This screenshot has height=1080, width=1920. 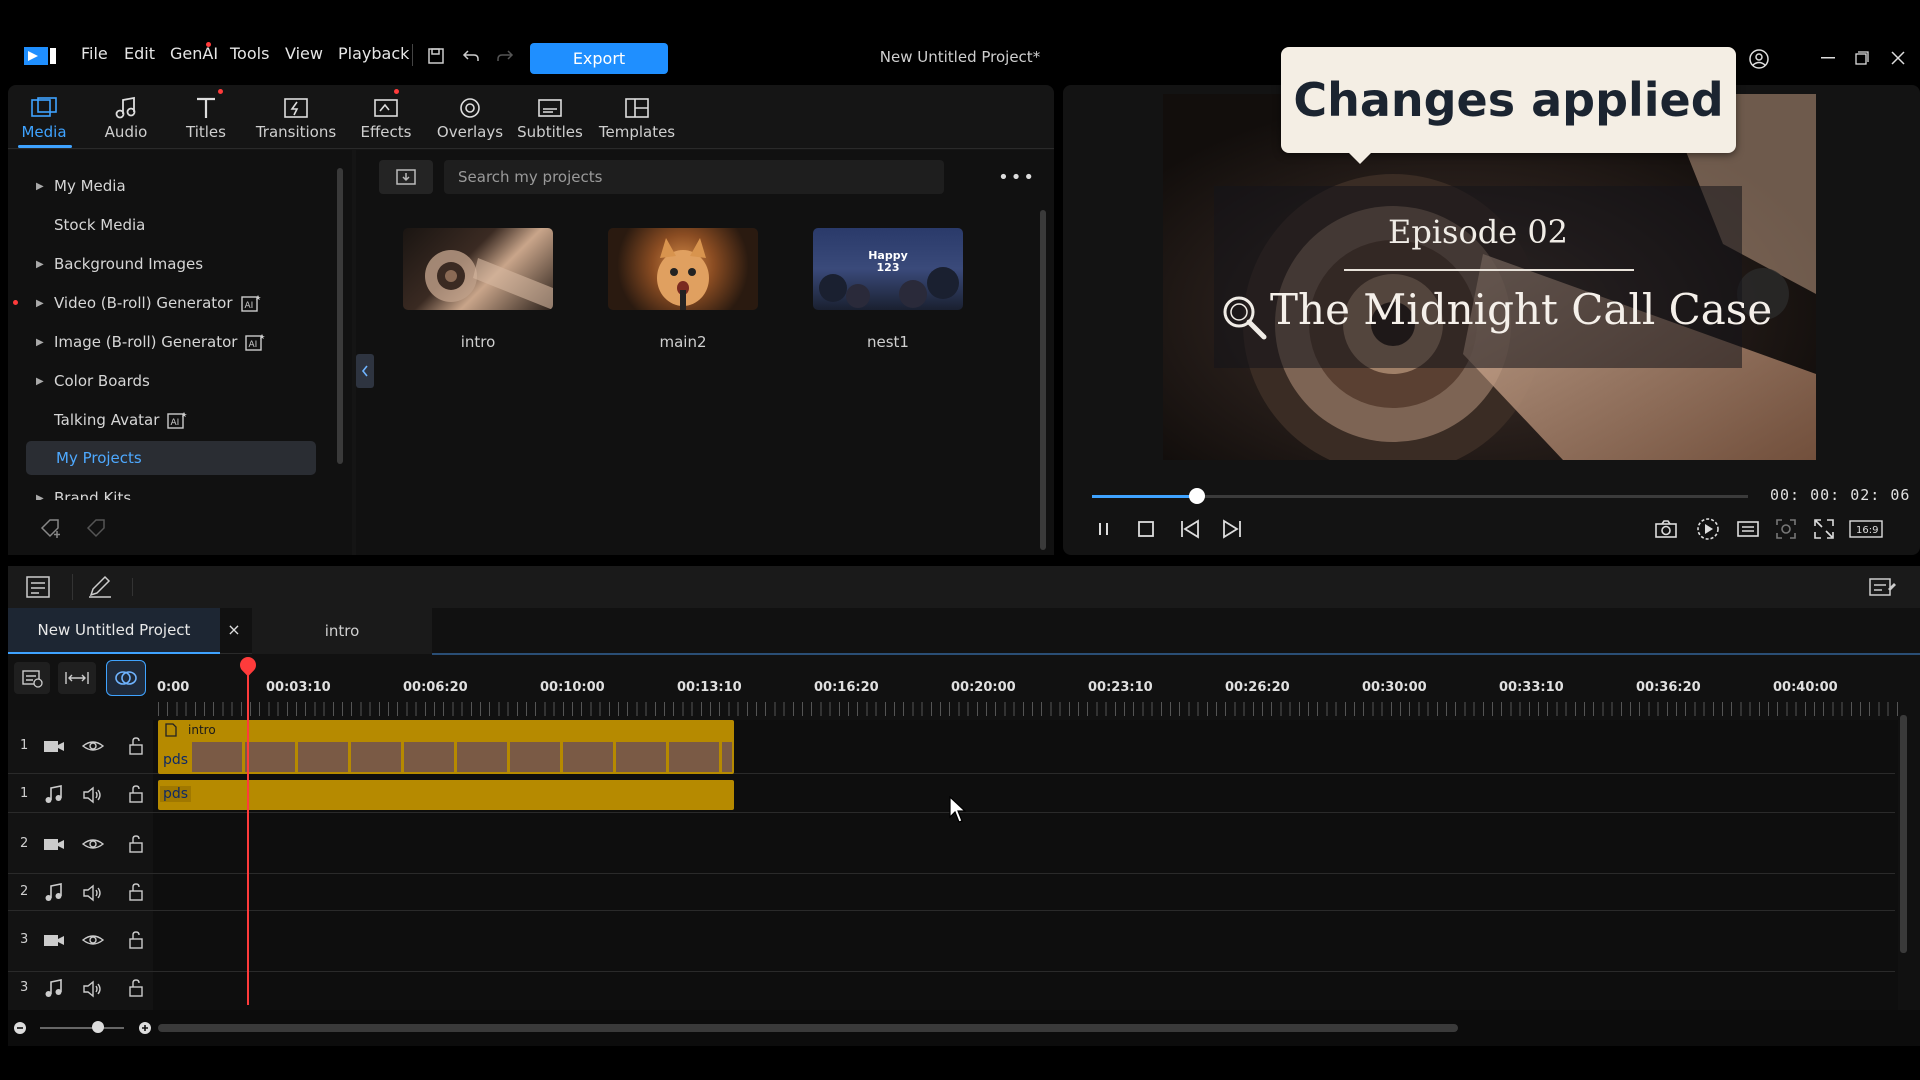 What do you see at coordinates (1708, 529) in the screenshot?
I see `render-preview-icon` at bounding box center [1708, 529].